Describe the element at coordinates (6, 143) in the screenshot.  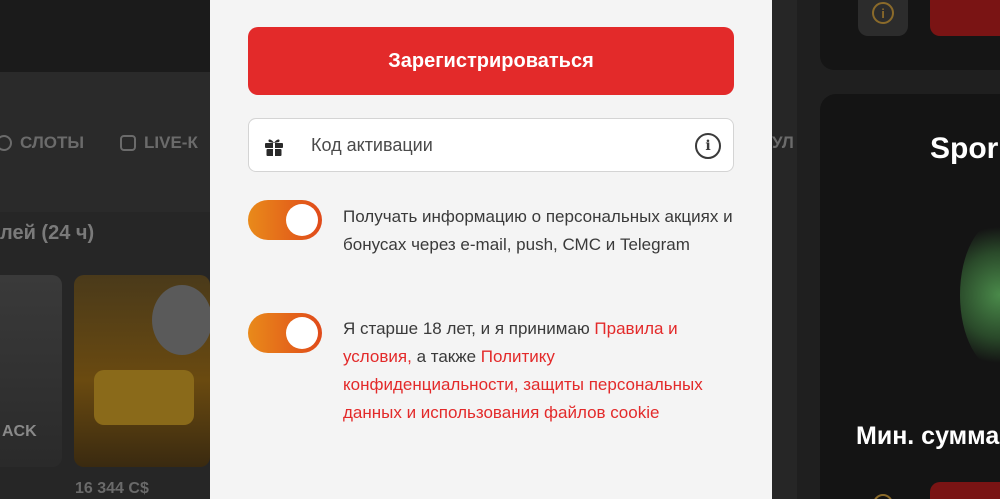
I see `slots-icon` at that location.